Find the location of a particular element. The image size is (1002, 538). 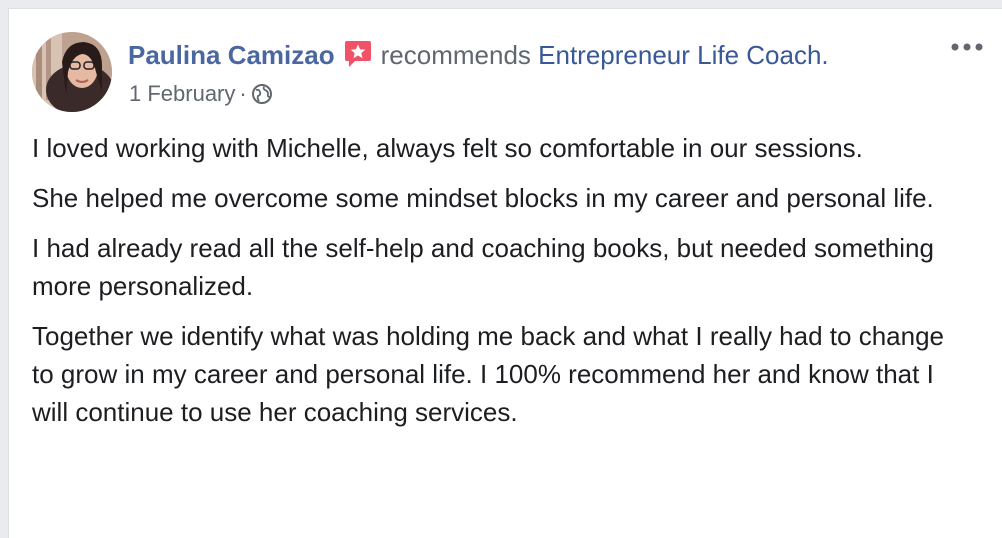

post-meta: 1 February · is located at coordinates (201, 94).